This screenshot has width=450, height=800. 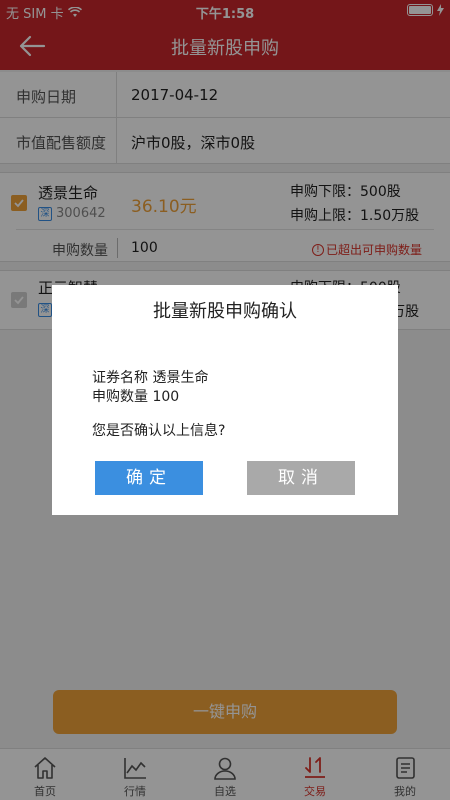 What do you see at coordinates (136, 397) in the screenshot?
I see `dialog-quantity: 申购数量 100` at bounding box center [136, 397].